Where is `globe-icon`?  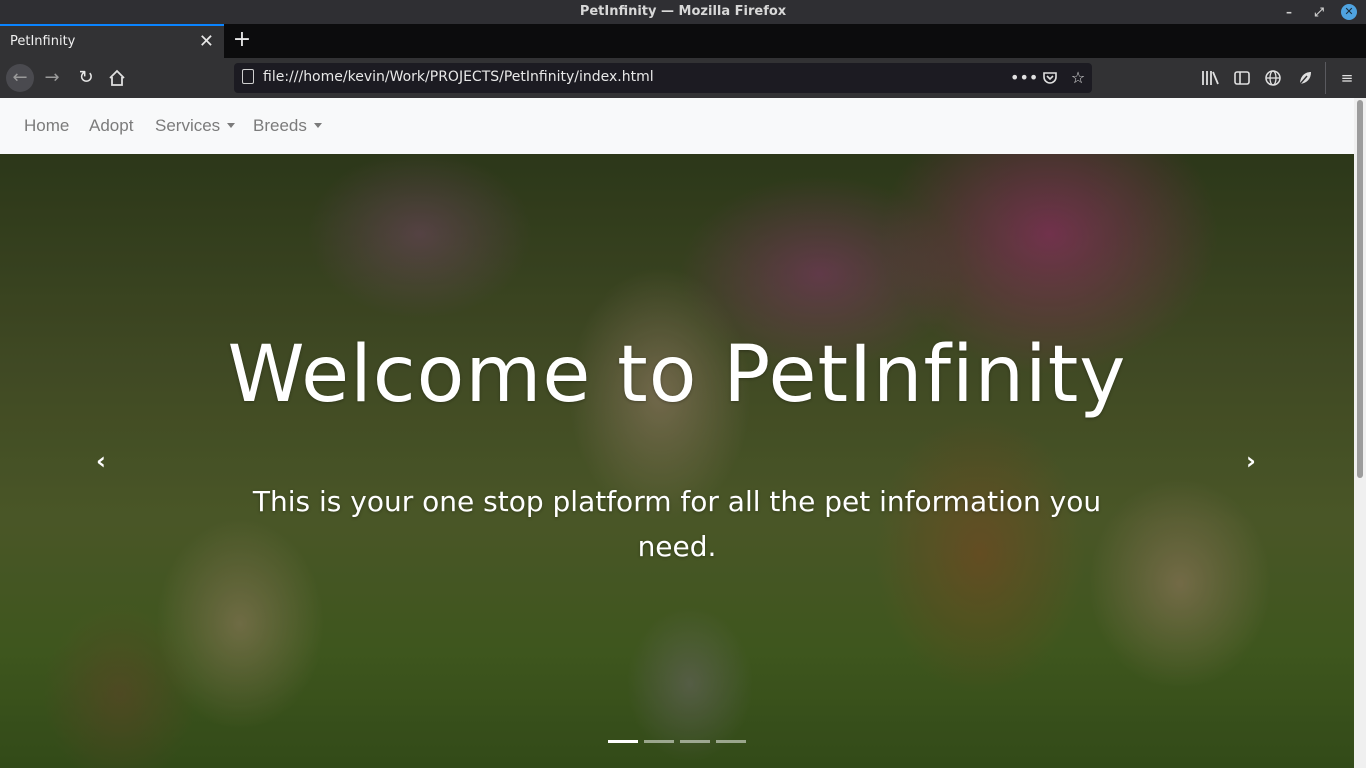
globe-icon is located at coordinates (1273, 78).